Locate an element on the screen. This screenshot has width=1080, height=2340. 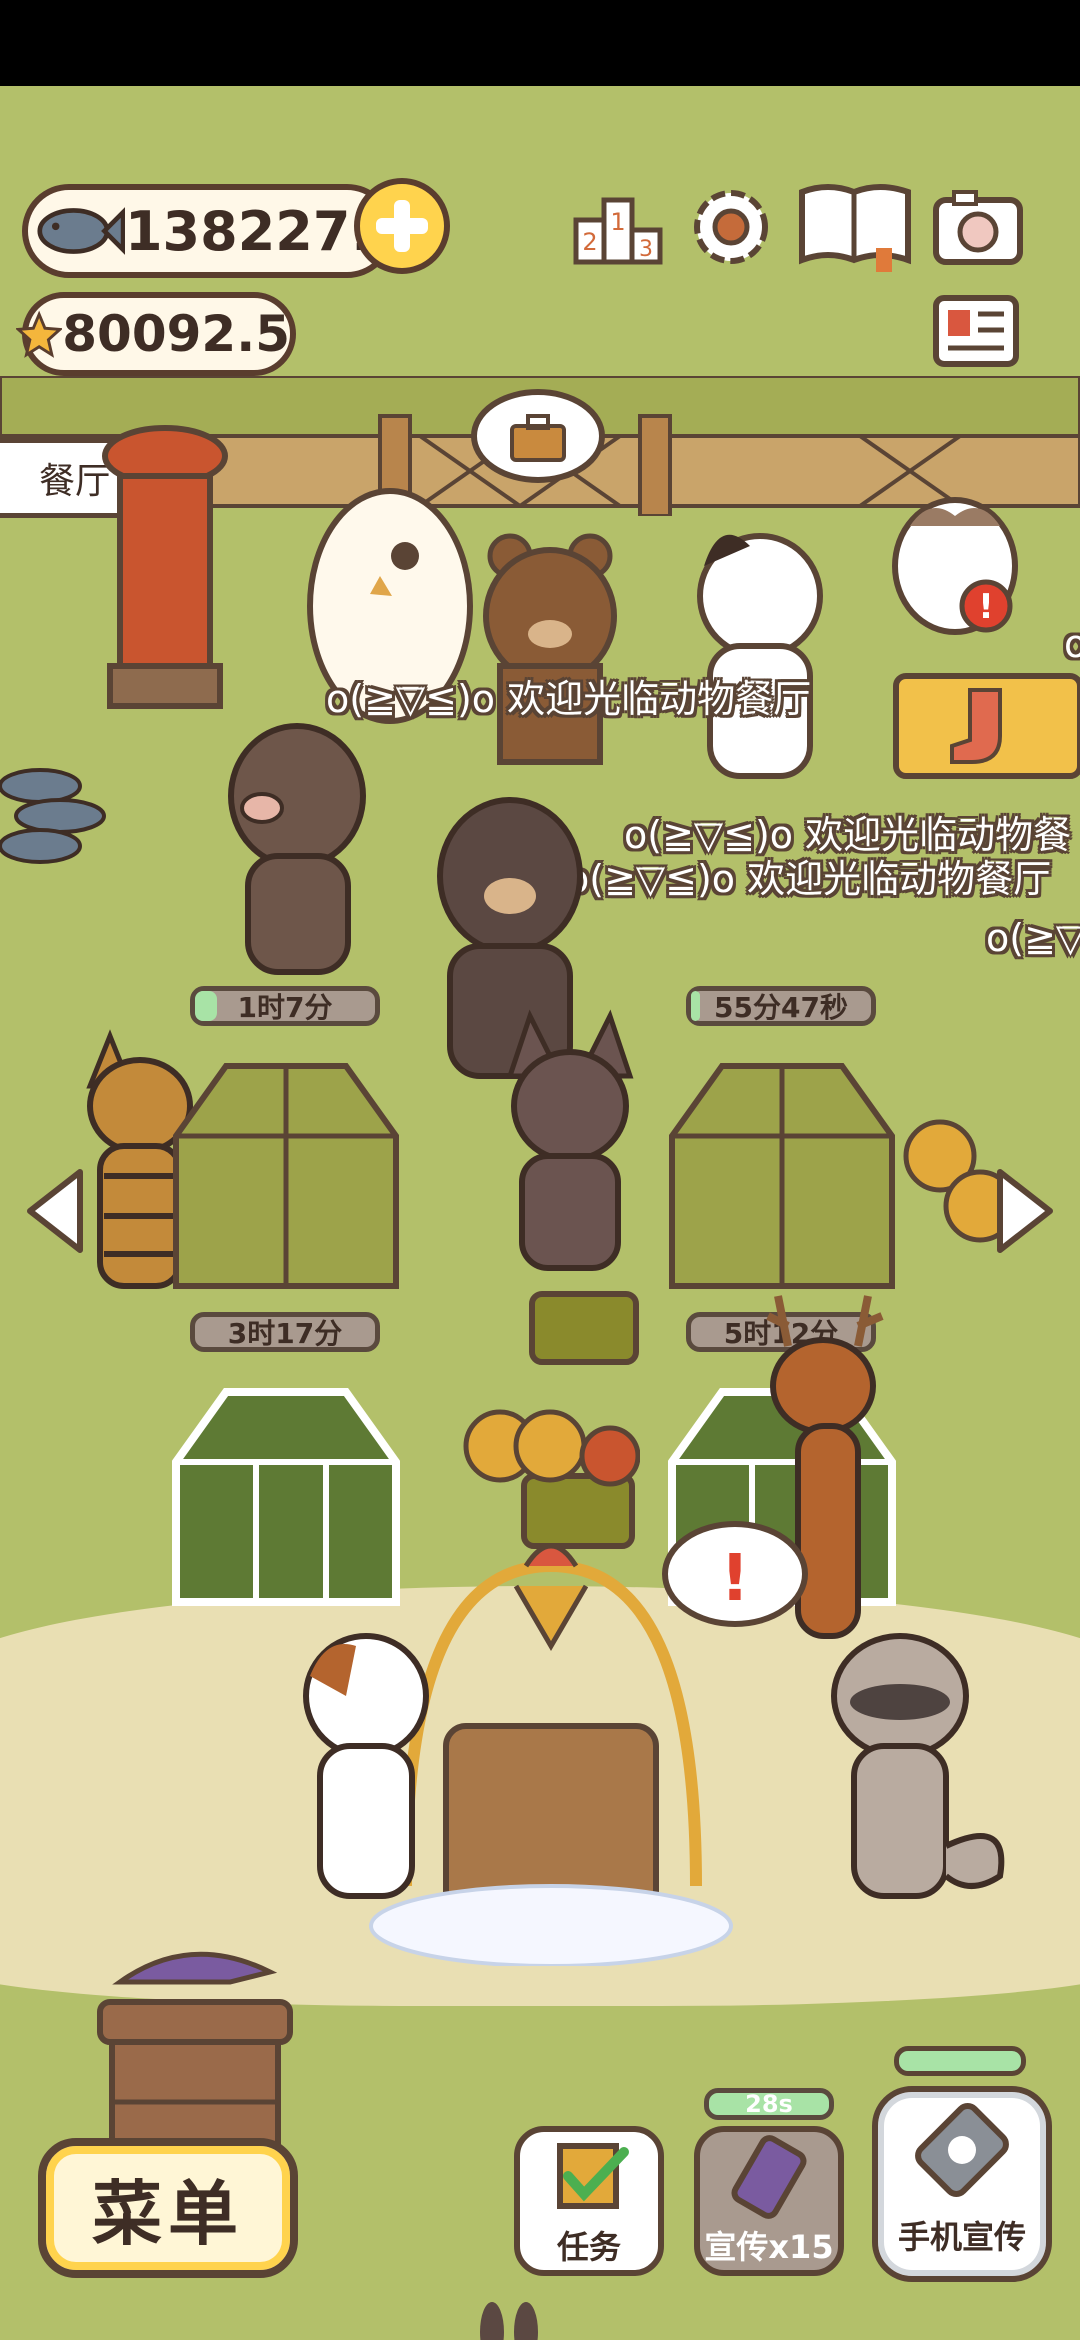
promo-button-label: 宣传x15 is located at coordinates (769, 2247).